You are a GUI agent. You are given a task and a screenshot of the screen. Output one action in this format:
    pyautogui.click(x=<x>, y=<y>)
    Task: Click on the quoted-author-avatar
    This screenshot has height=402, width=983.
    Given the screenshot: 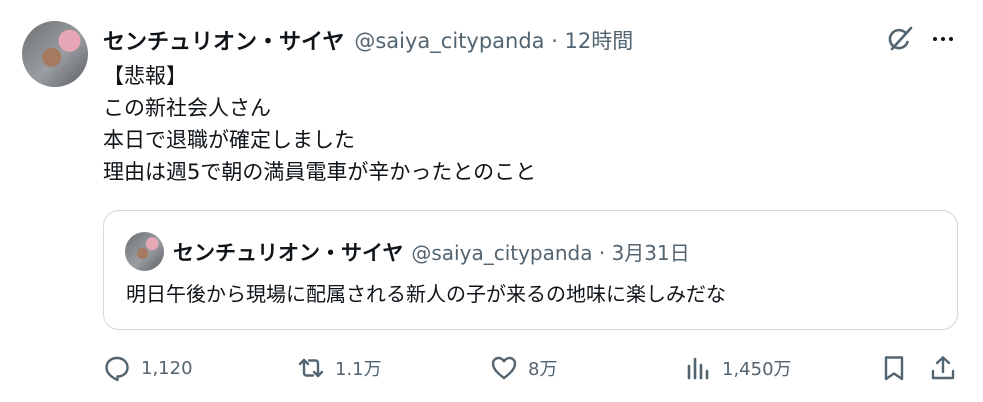 What is the action you would take?
    pyautogui.click(x=144, y=251)
    